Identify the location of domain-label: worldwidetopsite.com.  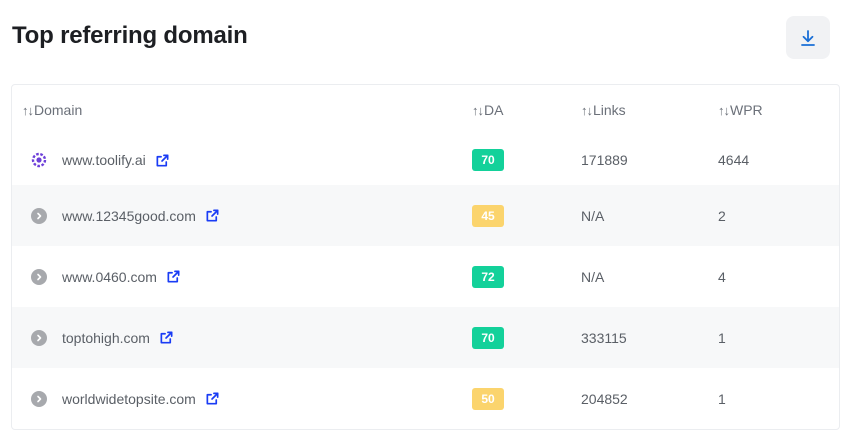
(129, 398).